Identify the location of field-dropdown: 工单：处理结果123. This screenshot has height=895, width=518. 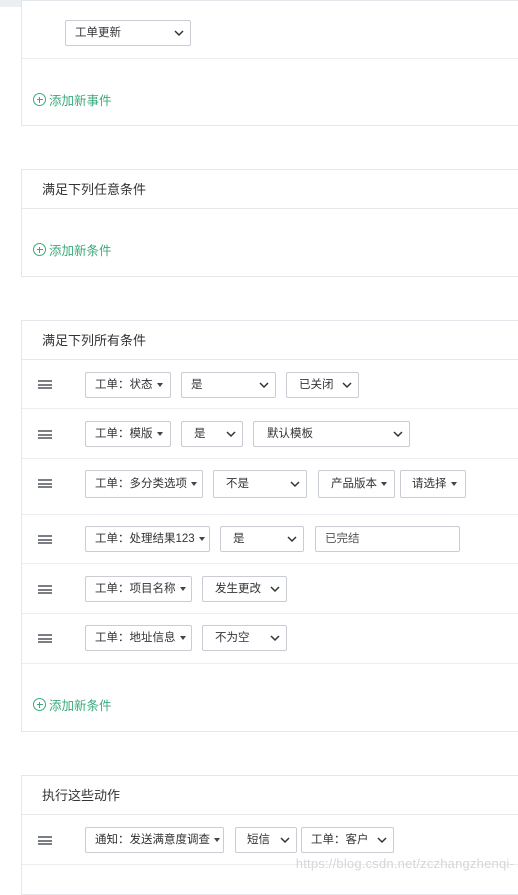
(147, 539).